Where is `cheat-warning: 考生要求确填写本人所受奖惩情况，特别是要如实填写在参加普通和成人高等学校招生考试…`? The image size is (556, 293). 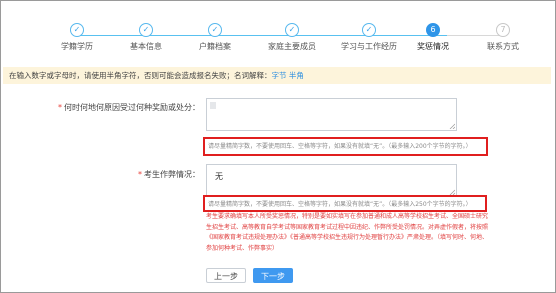 cheat-warning: 考生要求确填写本人所受奖惩情况，特别是要如实填写在参加普通和成人高等学校招生考试… is located at coordinates (347, 232).